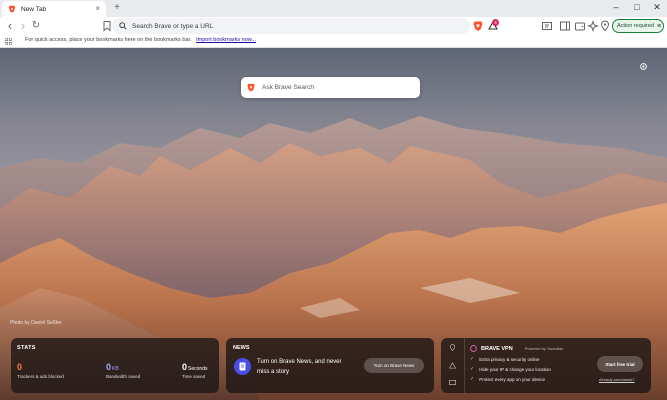 The width and height of the screenshot is (667, 400). I want to click on action-required-button: Action required ≡, so click(638, 26).